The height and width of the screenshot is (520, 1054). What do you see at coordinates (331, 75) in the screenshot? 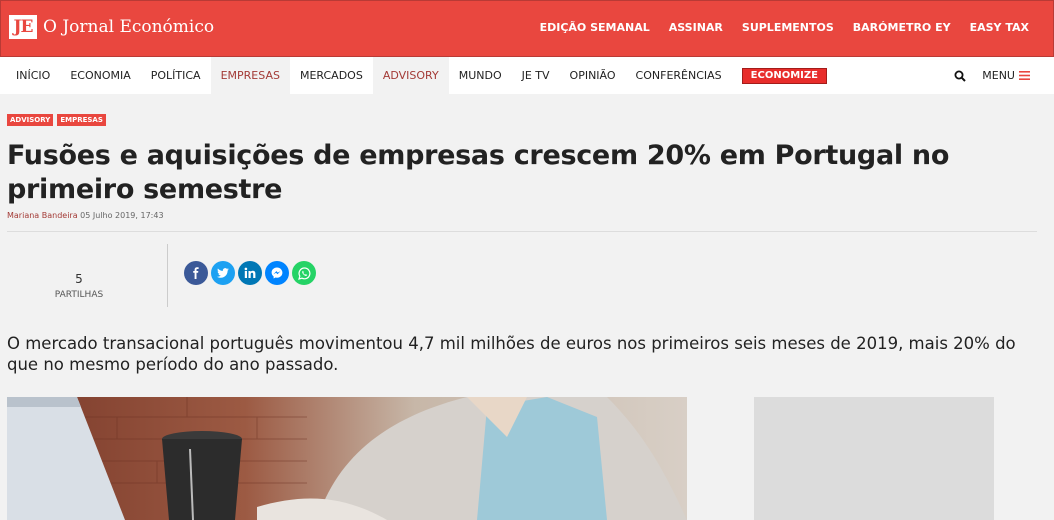
I see `nav-item-mercados: MERCADOS` at bounding box center [331, 75].